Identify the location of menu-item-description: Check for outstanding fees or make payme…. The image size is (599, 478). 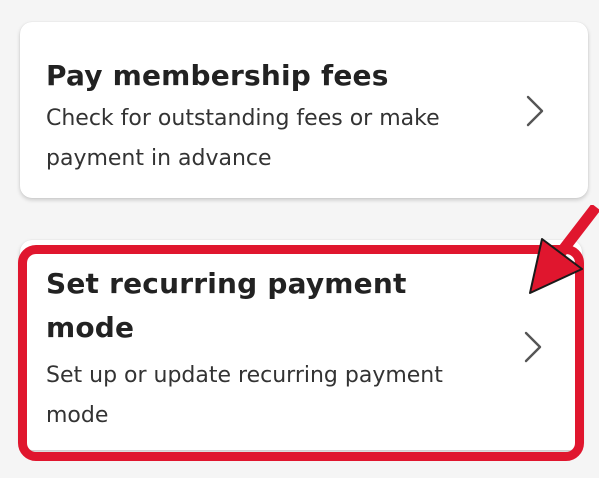
(243, 138).